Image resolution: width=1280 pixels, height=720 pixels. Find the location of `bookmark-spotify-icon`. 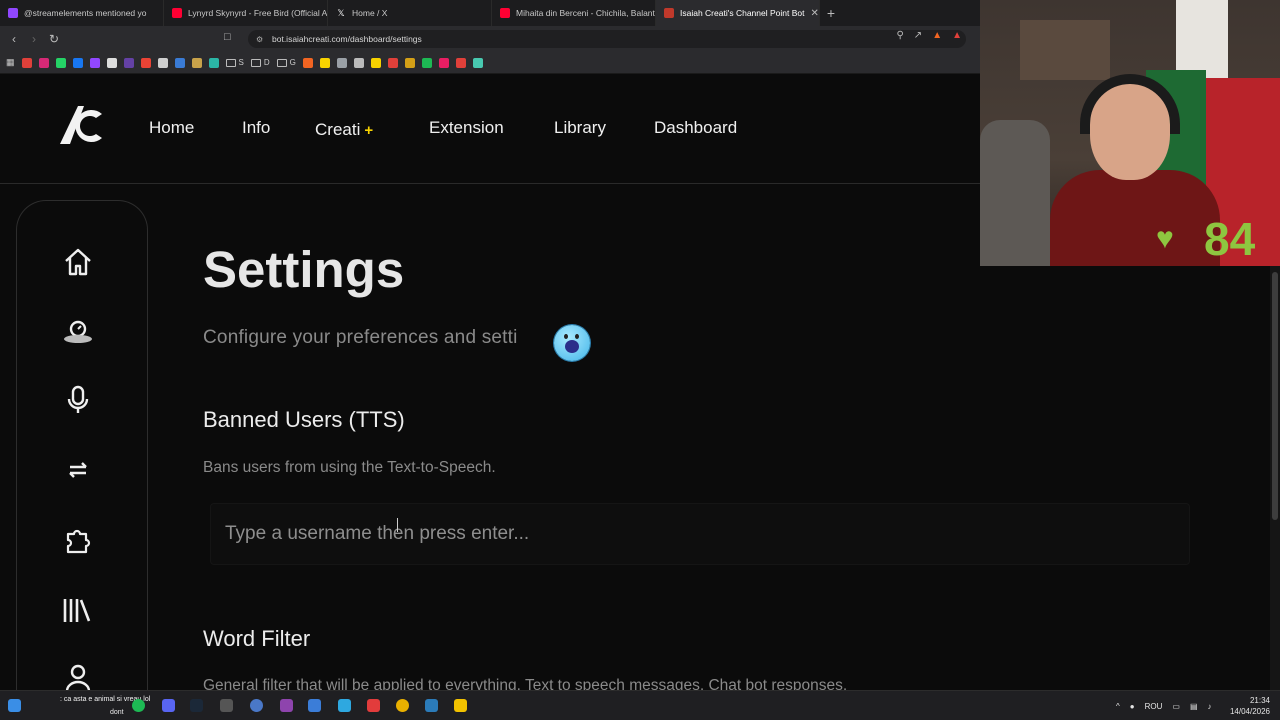

bookmark-spotify-icon is located at coordinates (426, 62).